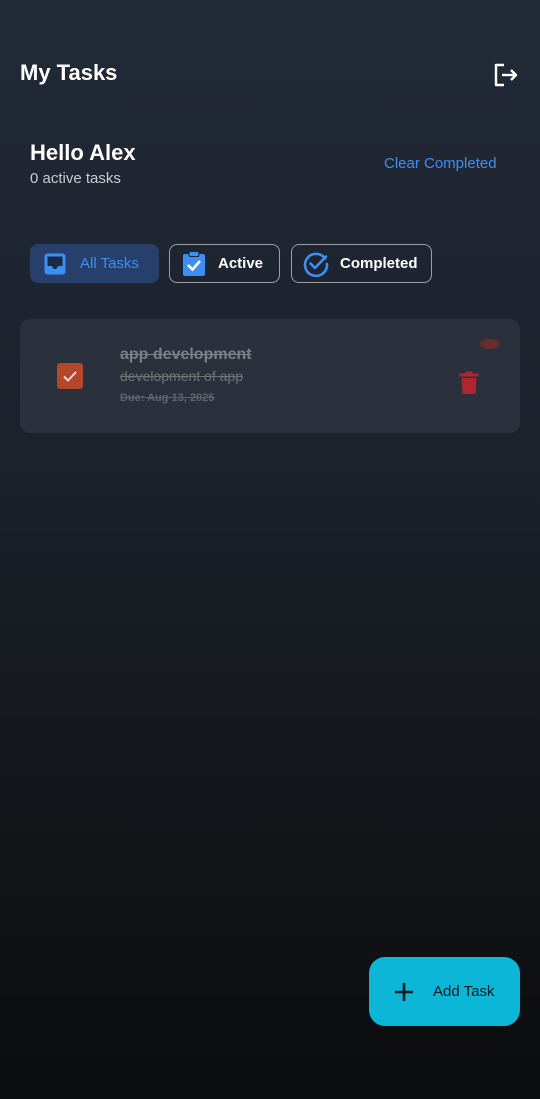 This screenshot has height=1099, width=540. Describe the element at coordinates (109, 263) in the screenshot. I see `filter-label: All Tasks` at that location.